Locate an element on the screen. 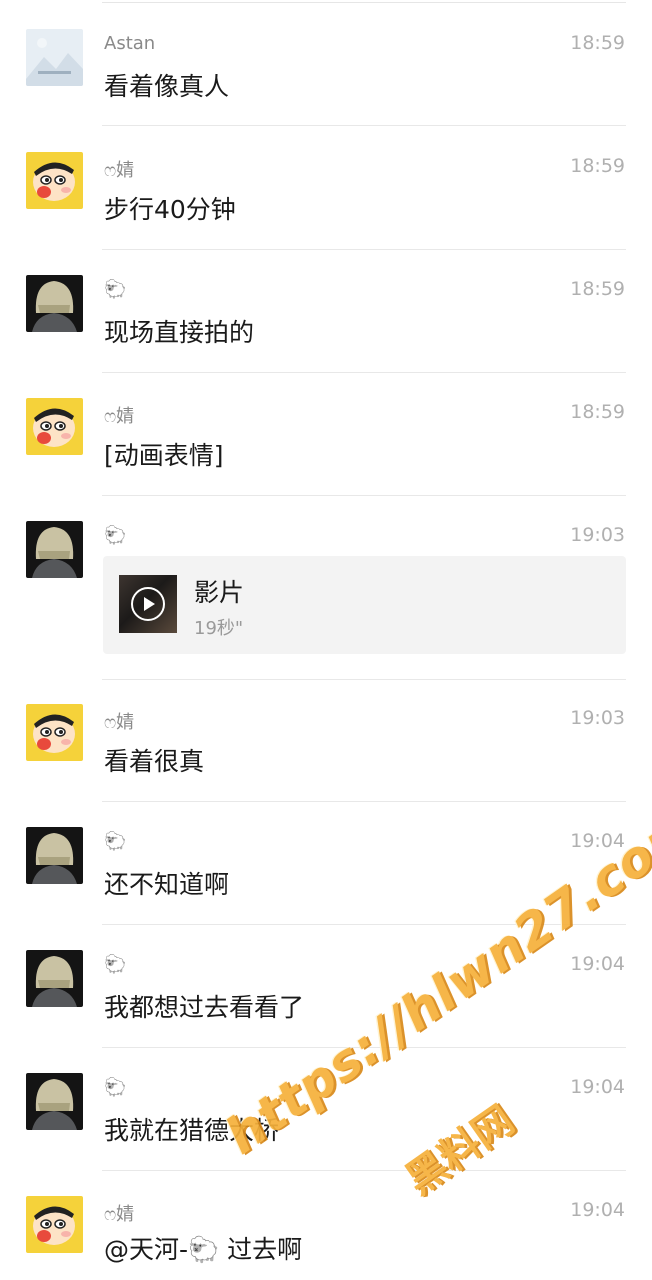 This screenshot has width=652, height=1280. message-text: 现场直接拍的 is located at coordinates (179, 331).